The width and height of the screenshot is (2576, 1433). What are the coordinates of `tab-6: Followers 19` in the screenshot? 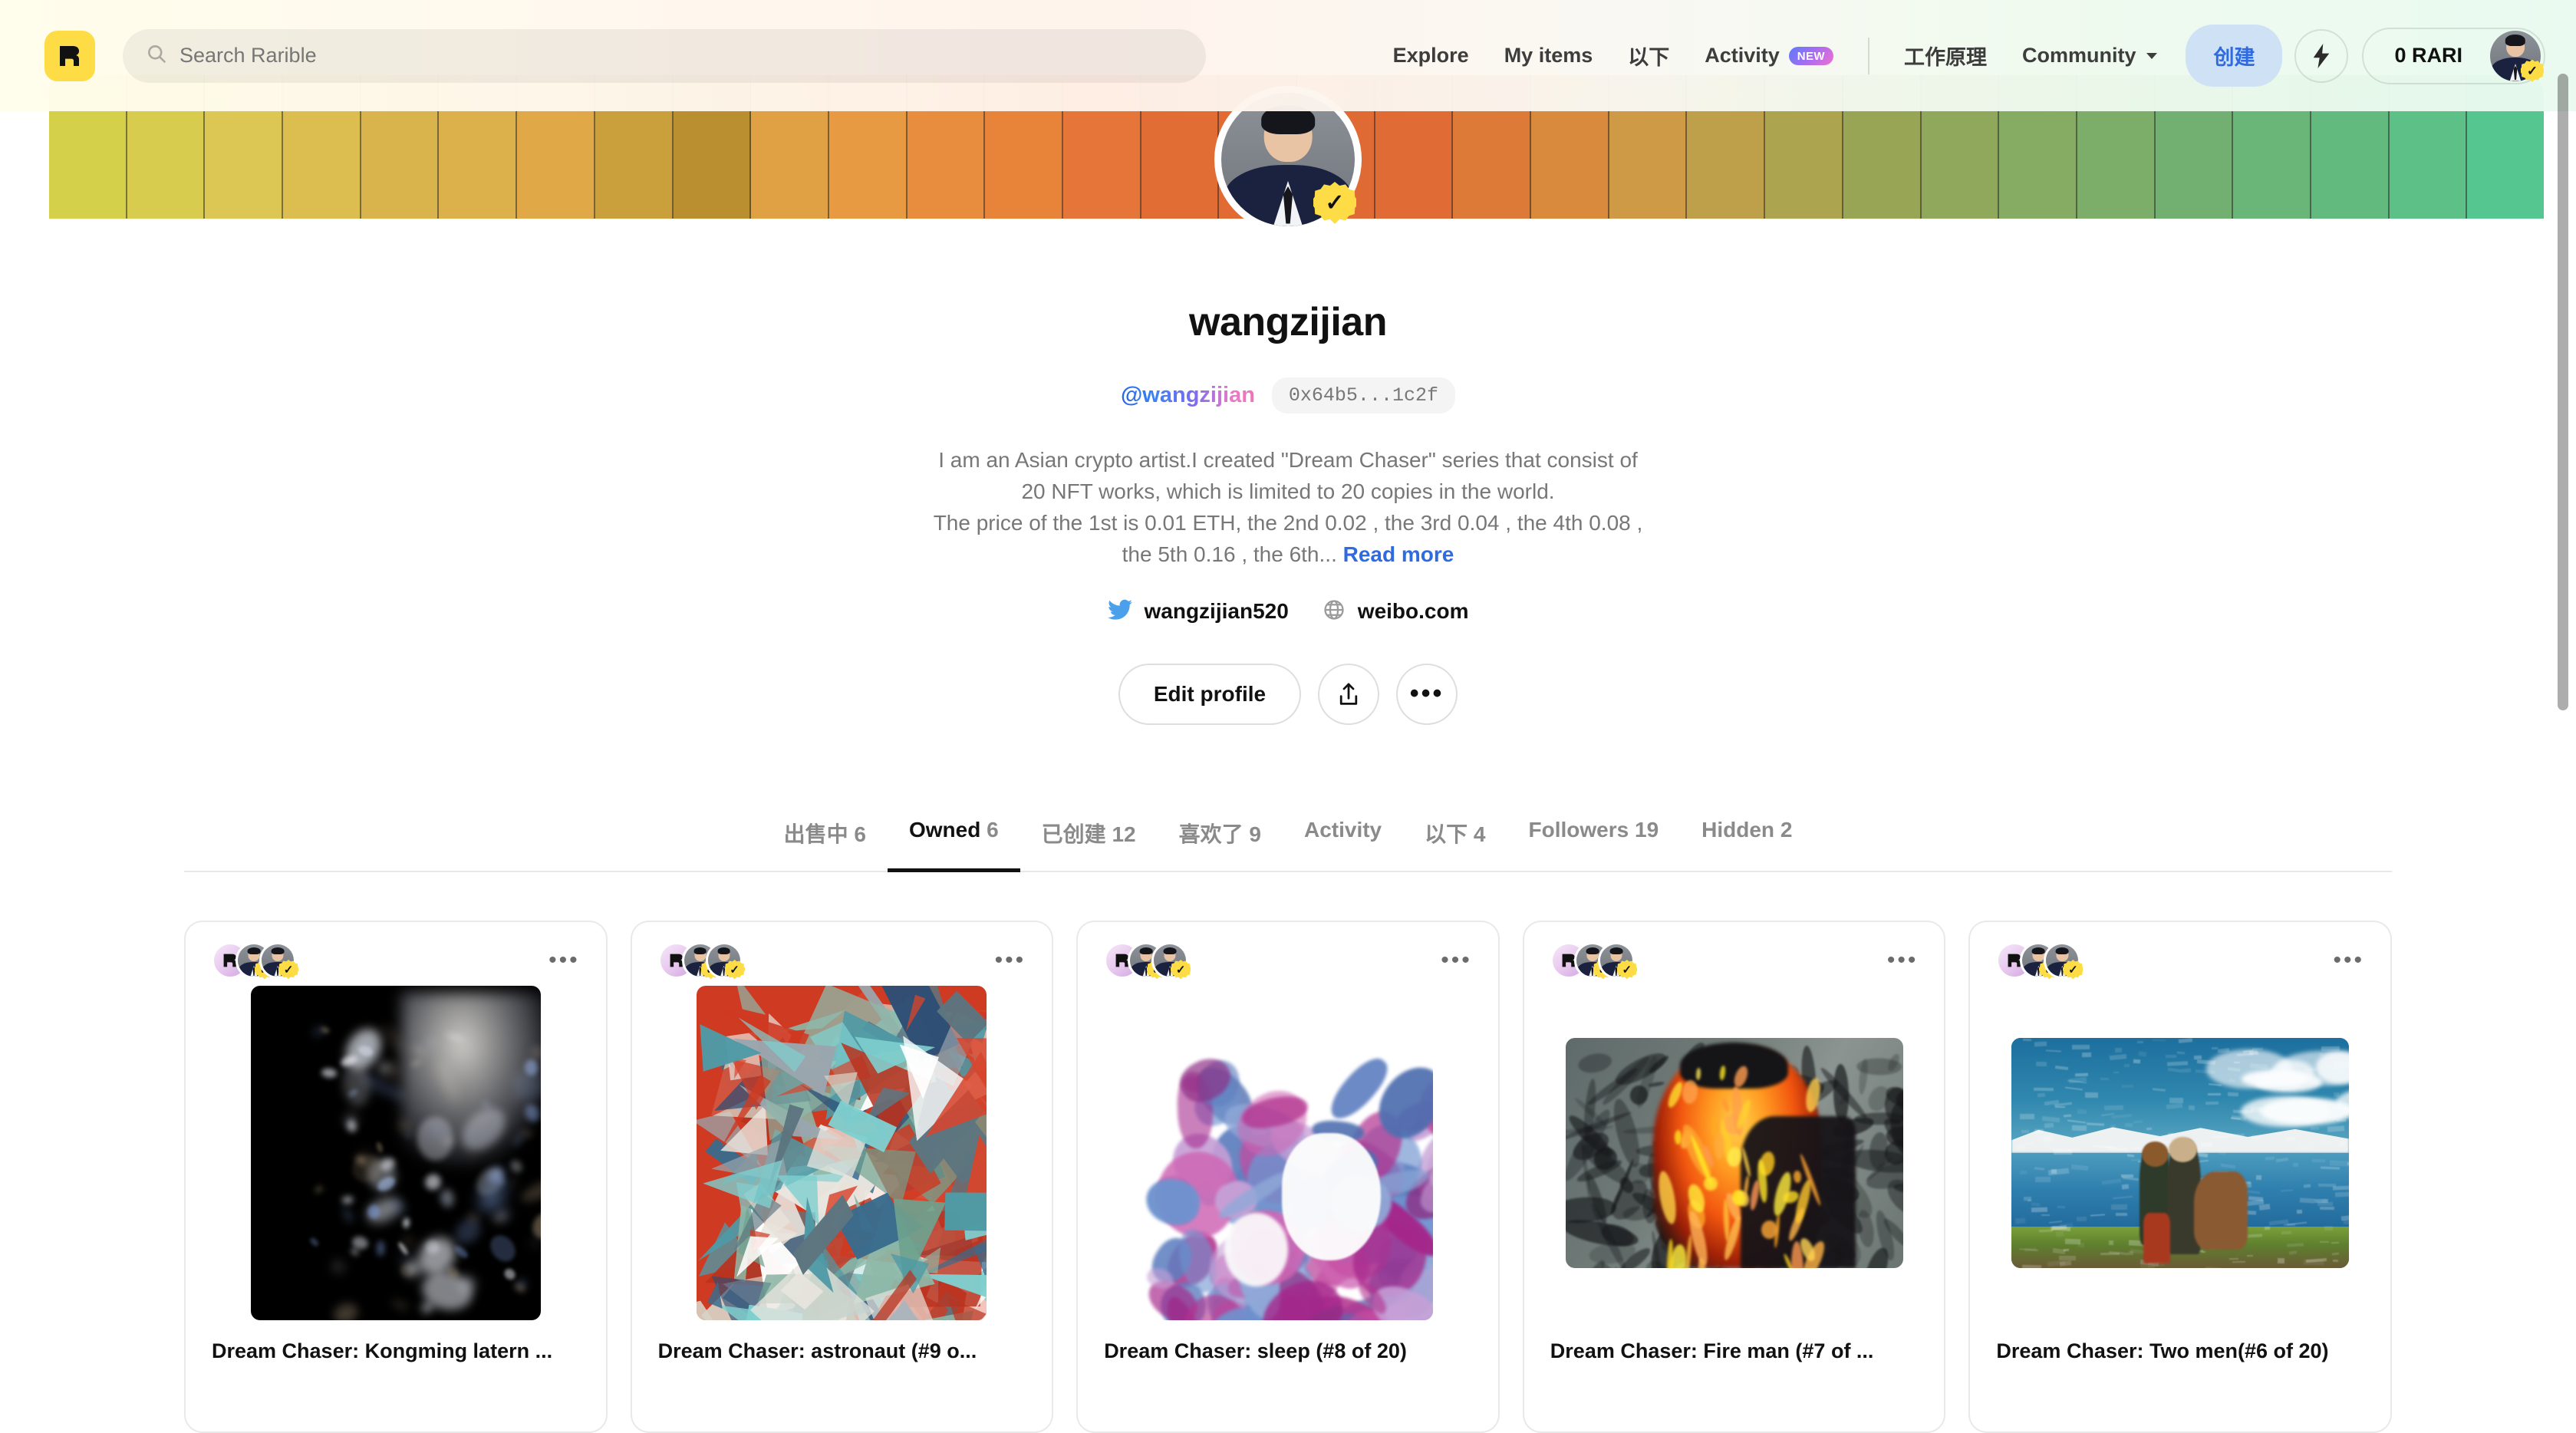 It's located at (1594, 838).